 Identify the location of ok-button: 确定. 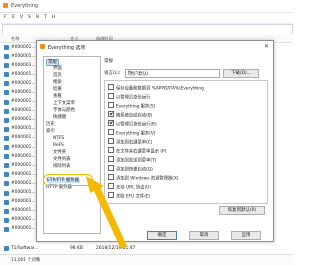
(162, 235).